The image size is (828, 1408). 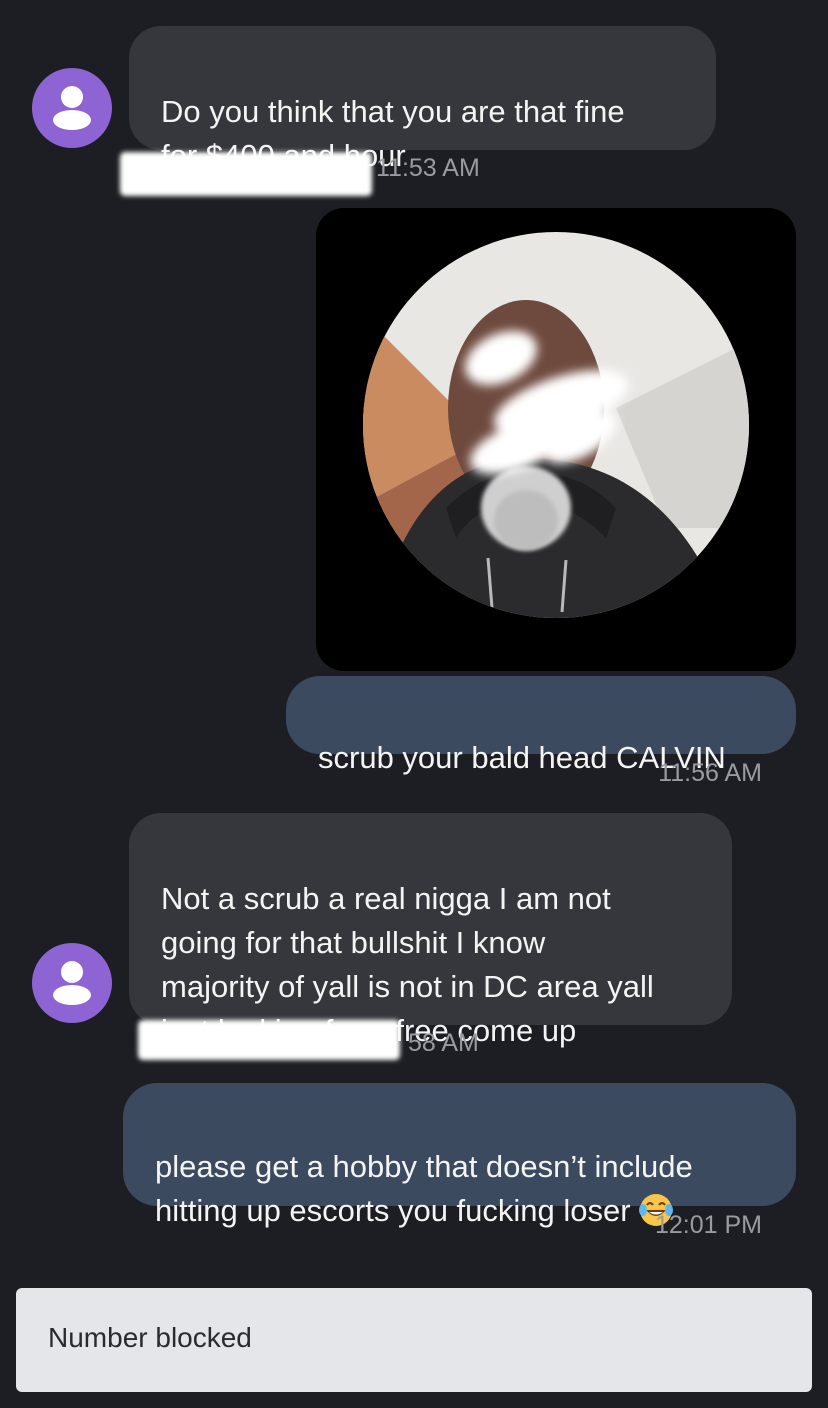 What do you see at coordinates (428, 168) in the screenshot?
I see `message-timestamp: 11:53 AM` at bounding box center [428, 168].